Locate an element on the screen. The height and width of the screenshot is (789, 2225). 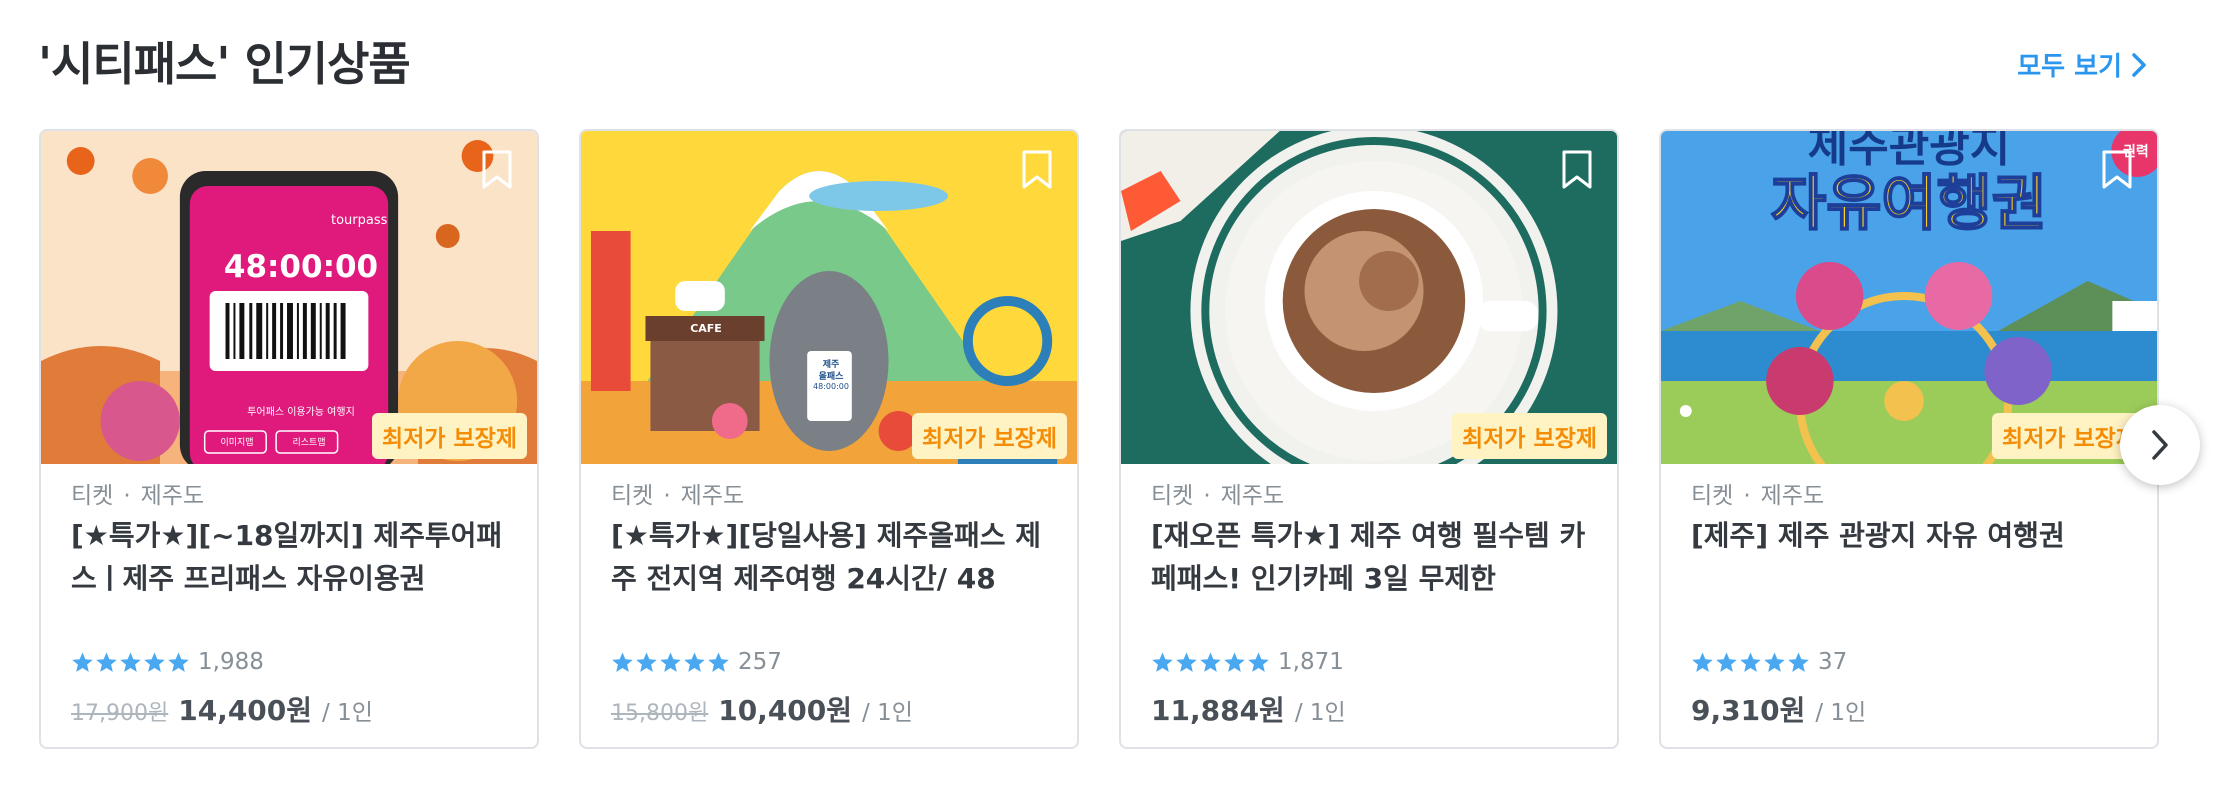
product-title: [제주] 제주 관광지 자유 여행권 is located at coordinates (1911, 557).